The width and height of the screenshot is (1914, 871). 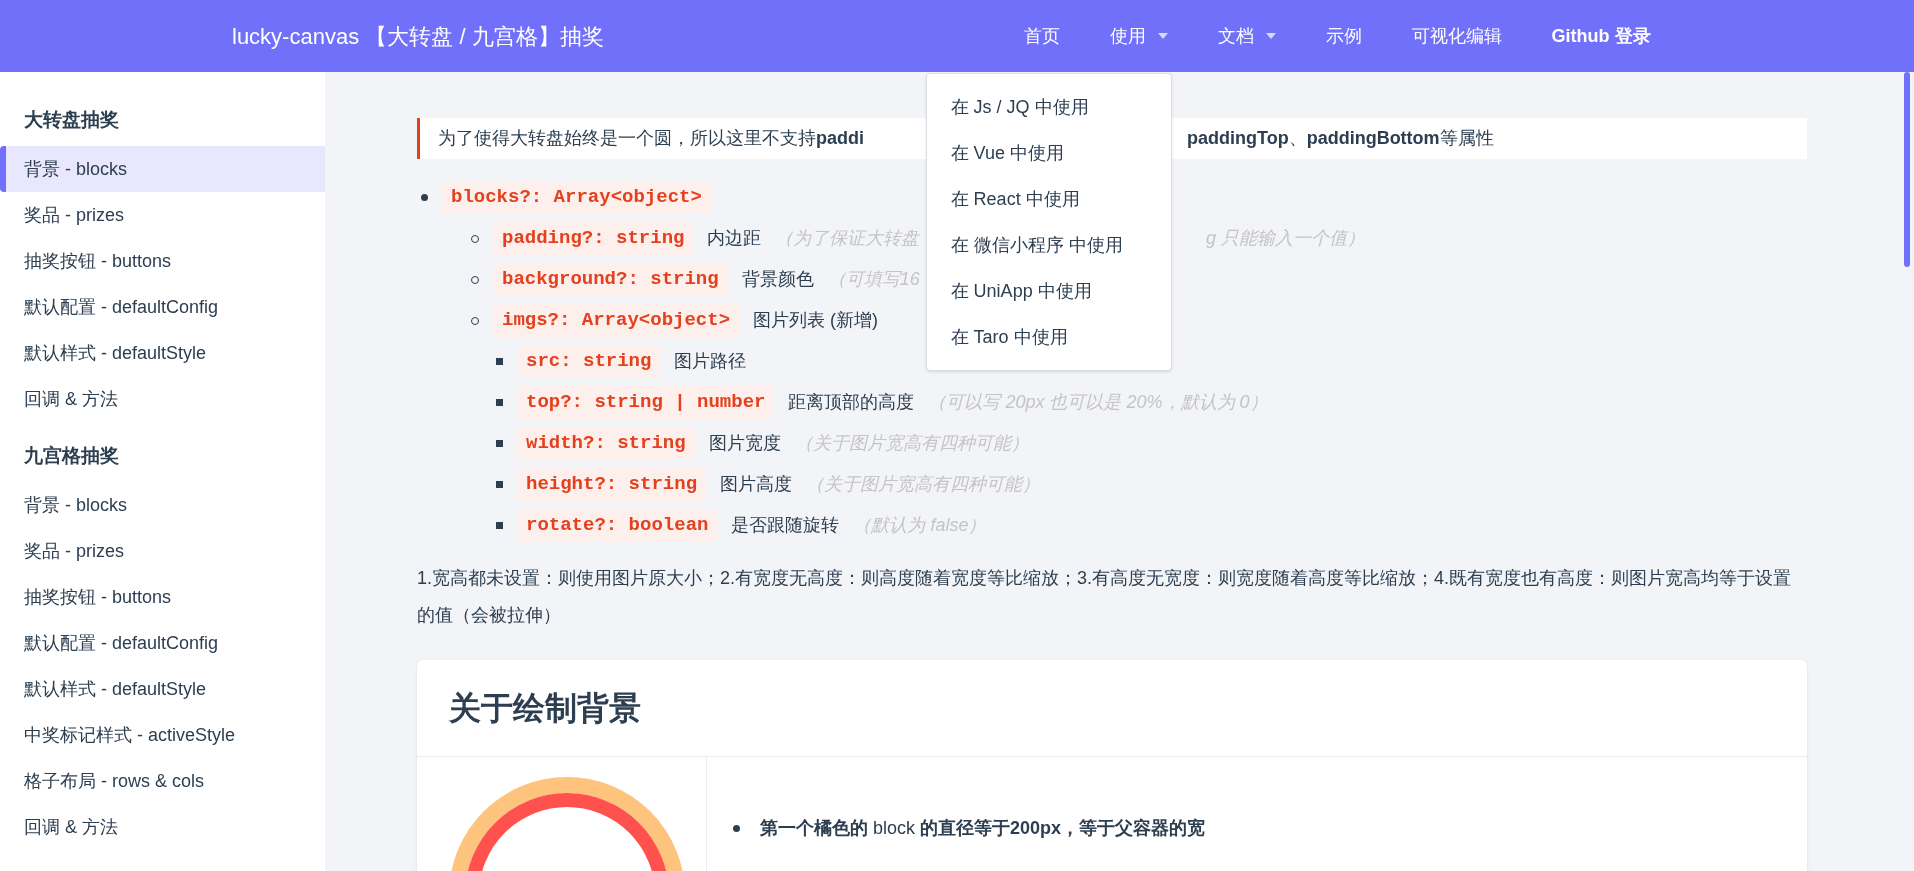 What do you see at coordinates (816, 320) in the screenshot?
I see `property-description: 图片列表 (新增)` at bounding box center [816, 320].